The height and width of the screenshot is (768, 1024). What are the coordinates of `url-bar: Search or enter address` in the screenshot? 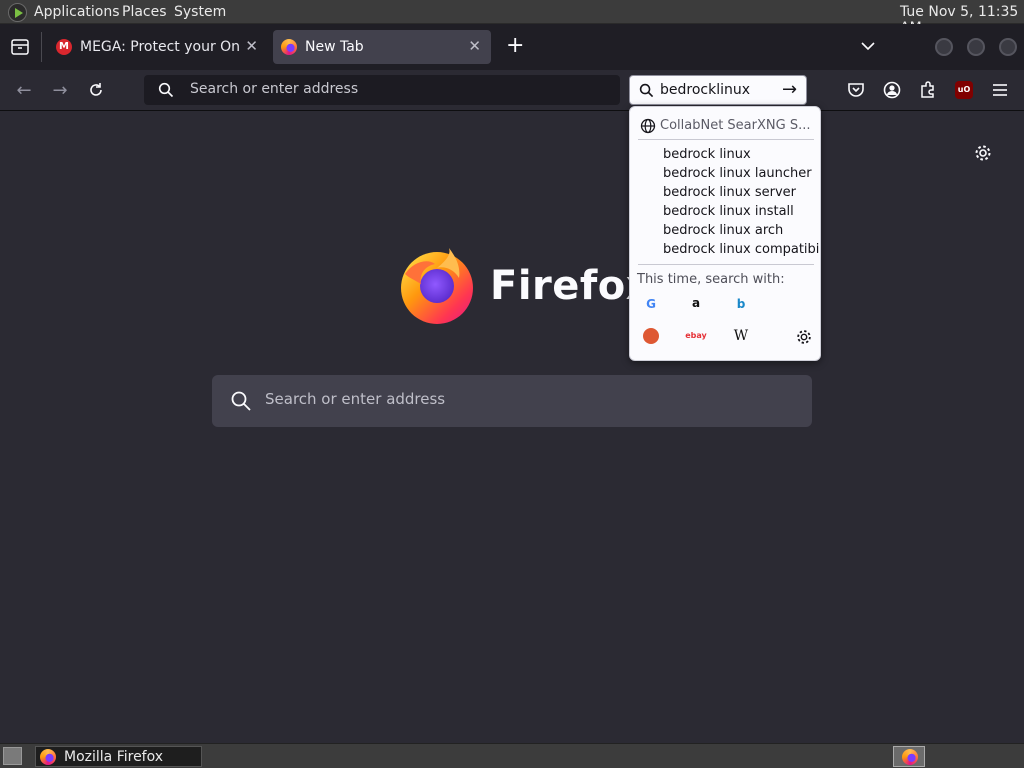 It's located at (382, 90).